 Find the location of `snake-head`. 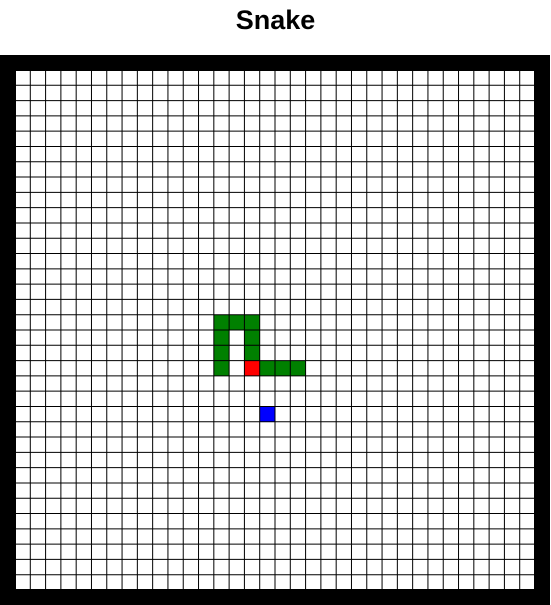

snake-head is located at coordinates (252, 368).